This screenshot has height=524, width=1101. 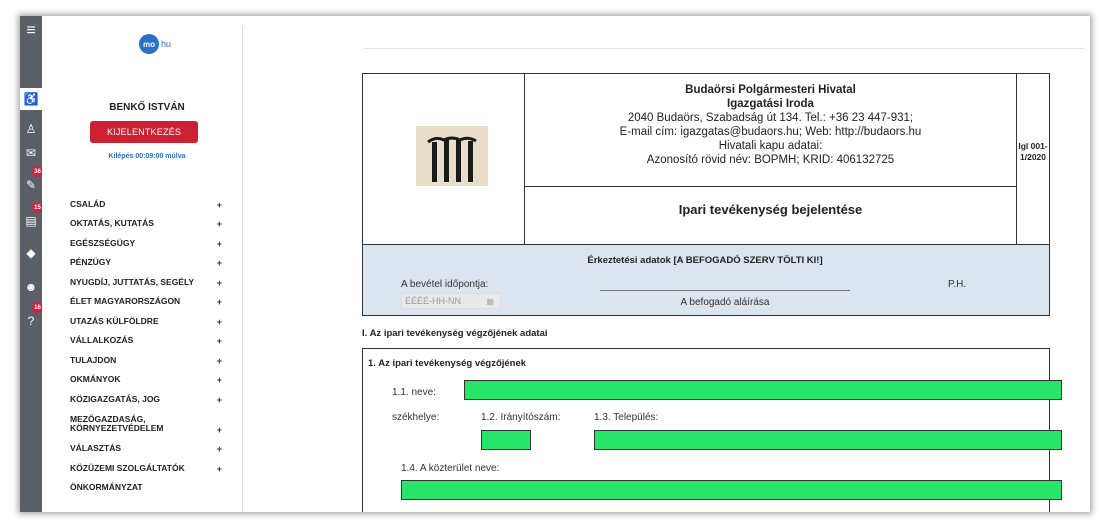 What do you see at coordinates (150, 204) in the screenshot?
I see `menu-item: CSALÁD +` at bounding box center [150, 204].